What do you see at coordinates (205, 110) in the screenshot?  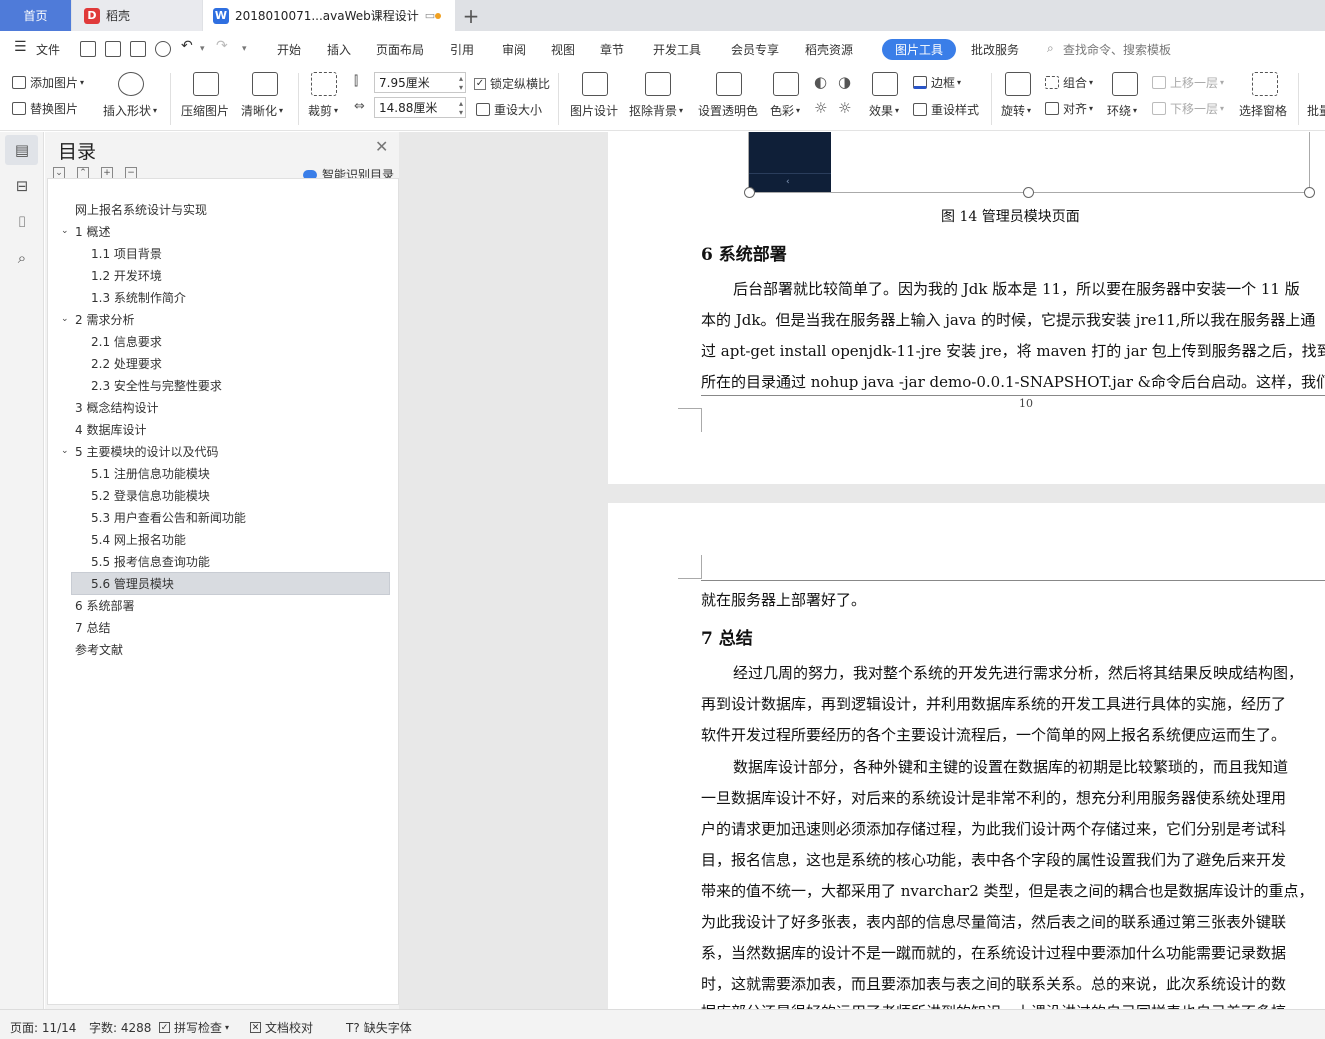 I see `compress-picture-button: 压缩图片` at bounding box center [205, 110].